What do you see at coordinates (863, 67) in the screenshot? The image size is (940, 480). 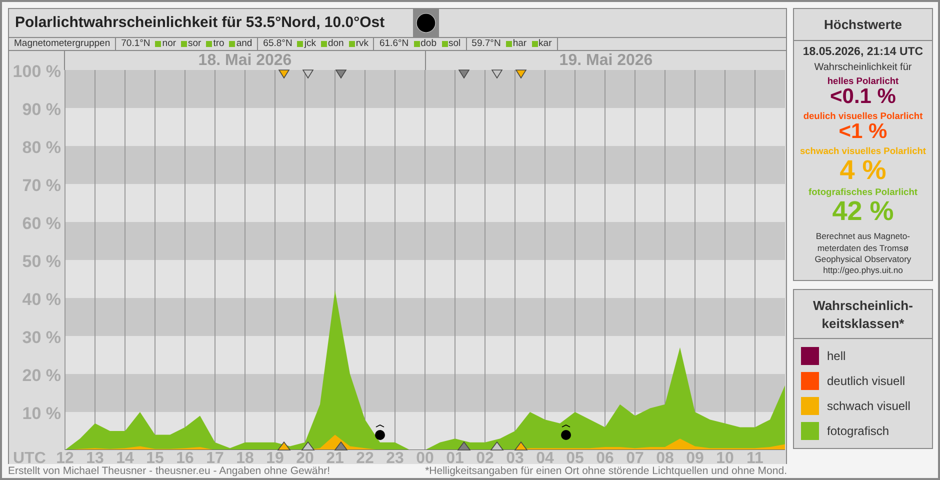 I see `intro-text: Wahrscheinlichkeit für` at bounding box center [863, 67].